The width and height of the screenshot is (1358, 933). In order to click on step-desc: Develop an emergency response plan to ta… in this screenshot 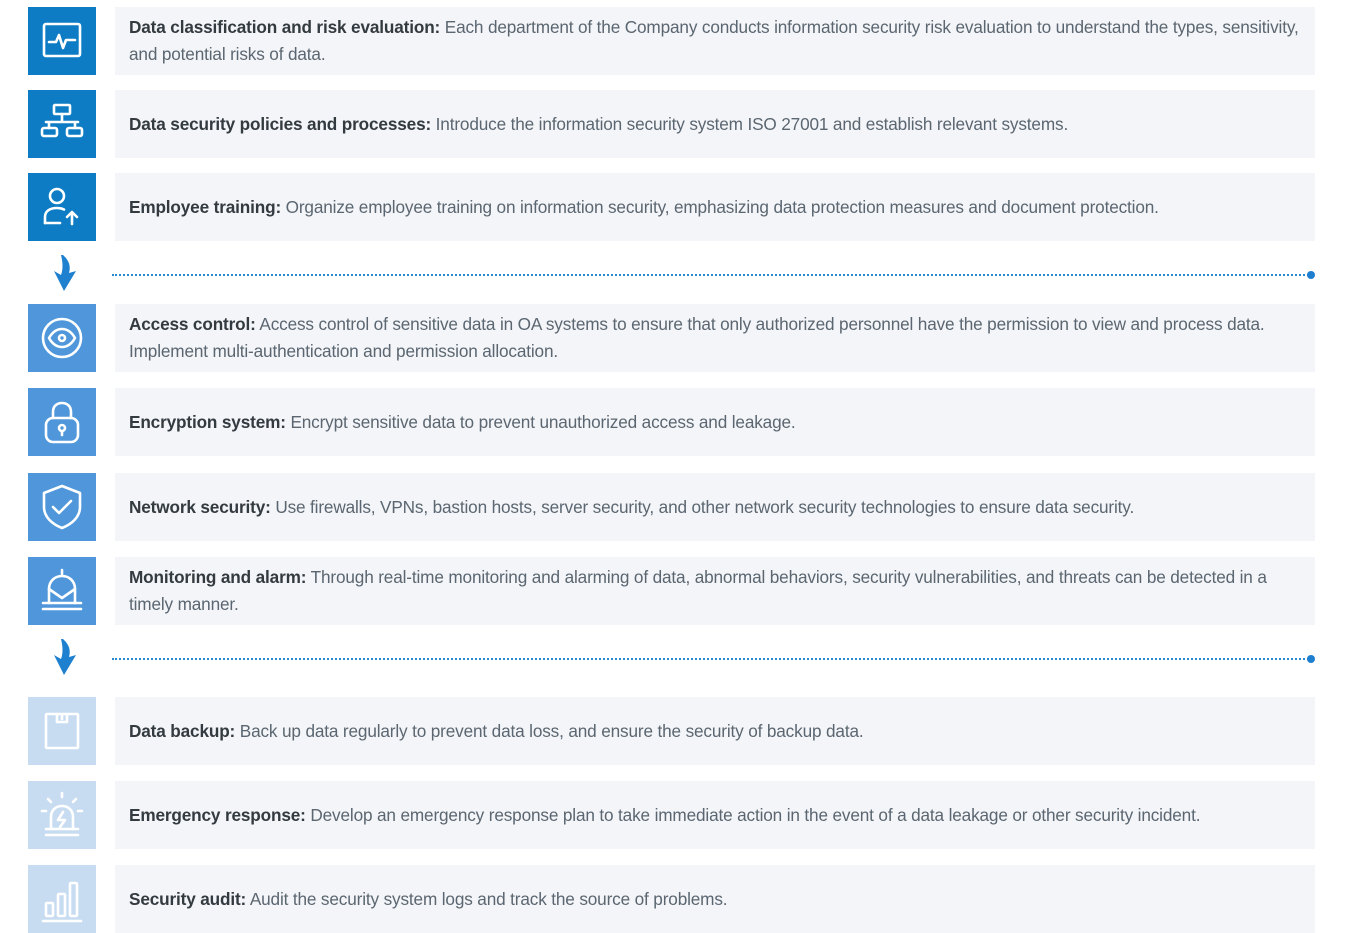, I will do `click(753, 814)`.